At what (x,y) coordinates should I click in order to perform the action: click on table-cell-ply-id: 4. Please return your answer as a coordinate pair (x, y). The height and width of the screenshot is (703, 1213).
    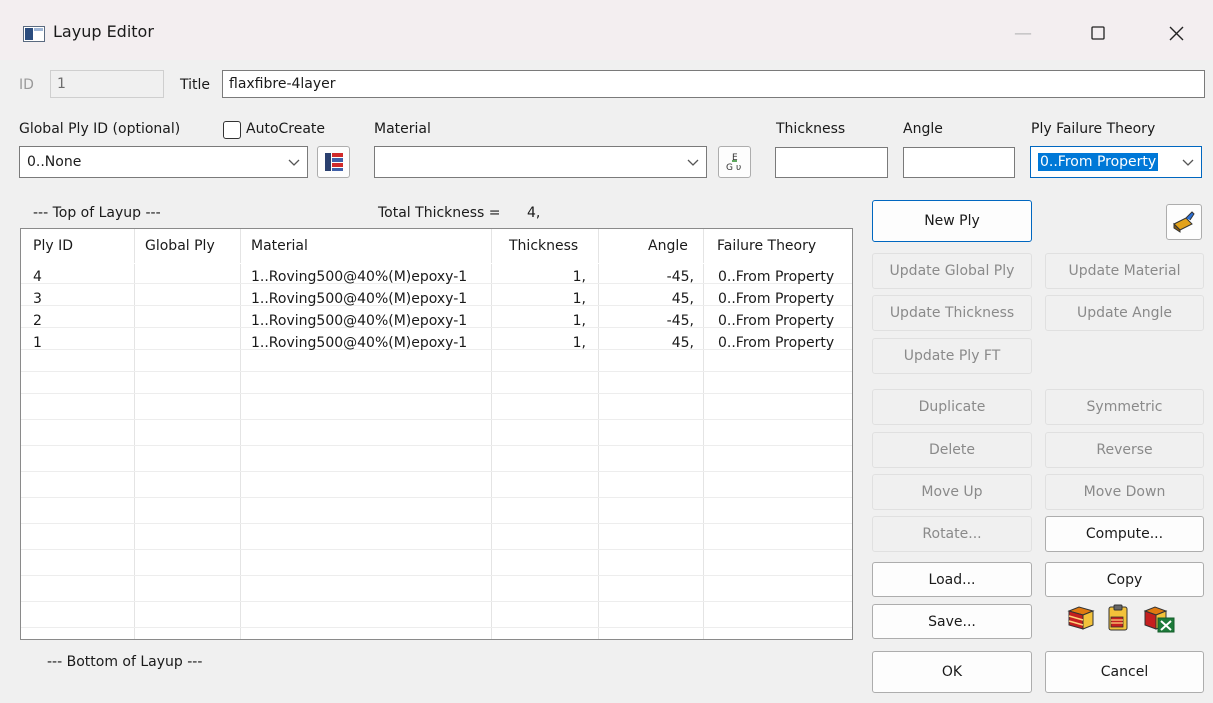
    Looking at the image, I should click on (37, 277).